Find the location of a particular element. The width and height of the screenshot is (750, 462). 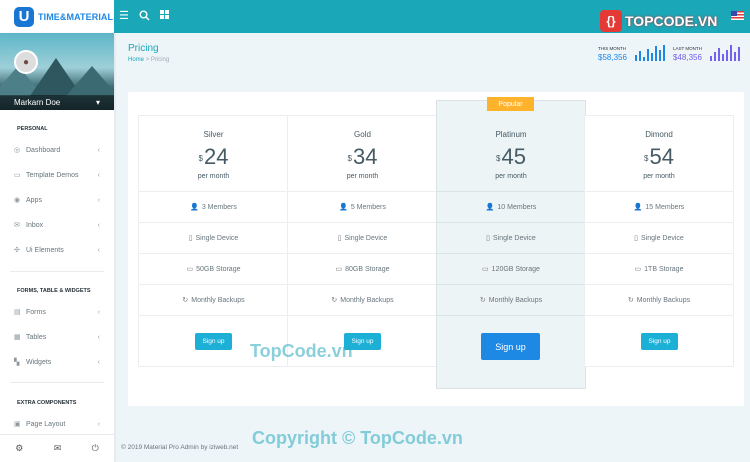

sidebar-footer: ⚙ ✉ ⏻ is located at coordinates (57, 448).